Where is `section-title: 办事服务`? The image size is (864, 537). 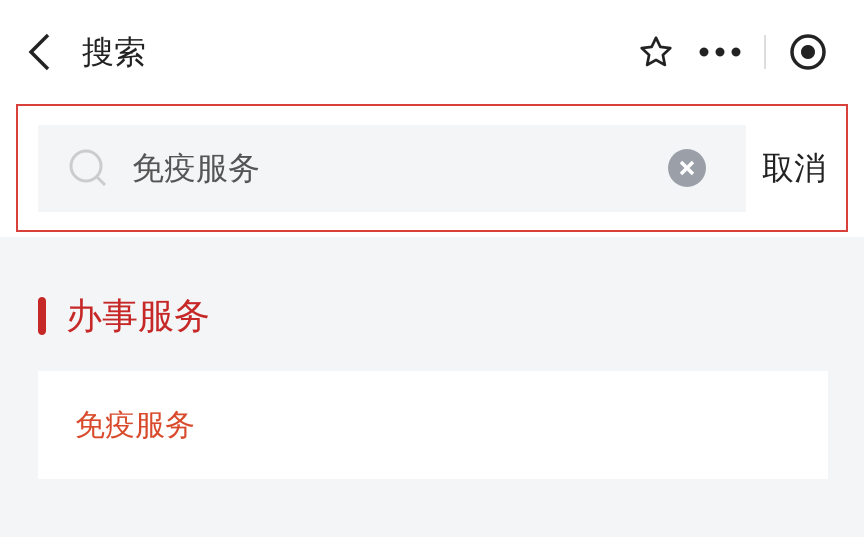 section-title: 办事服务 is located at coordinates (138, 316).